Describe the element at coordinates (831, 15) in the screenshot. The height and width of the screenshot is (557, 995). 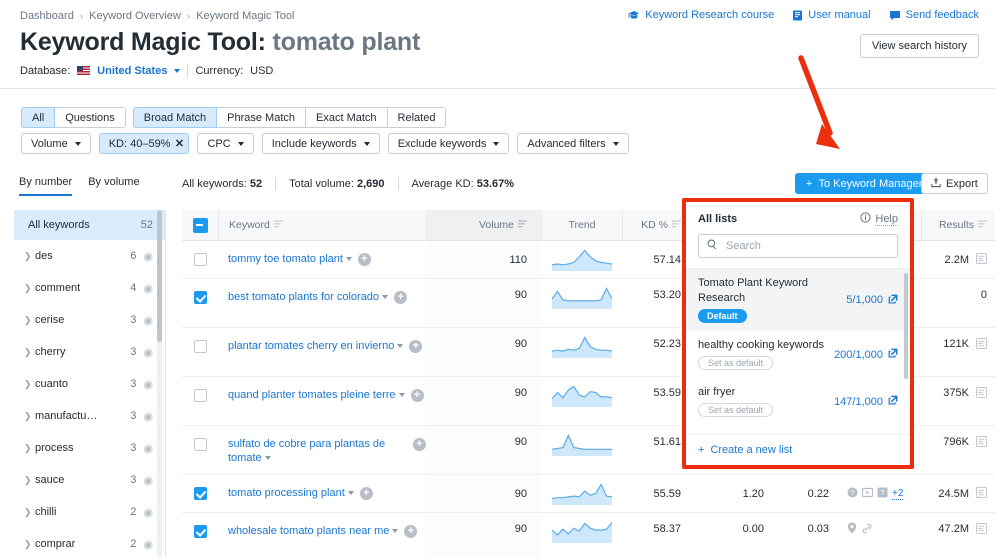
I see `user-manual-link: User manual` at that location.